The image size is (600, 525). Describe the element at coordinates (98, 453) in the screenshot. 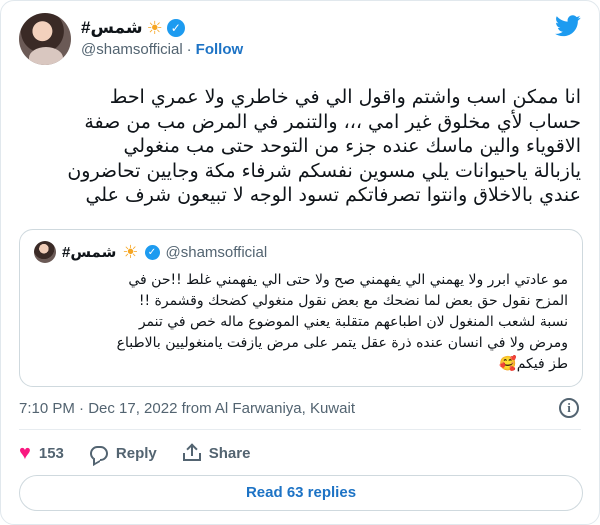

I see `reply-icon` at that location.